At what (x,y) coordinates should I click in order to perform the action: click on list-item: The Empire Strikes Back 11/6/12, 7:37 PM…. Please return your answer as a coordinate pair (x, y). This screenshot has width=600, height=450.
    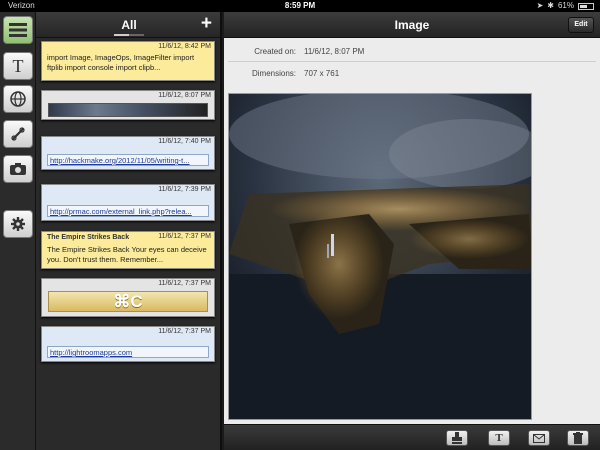
    Looking at the image, I should click on (128, 250).